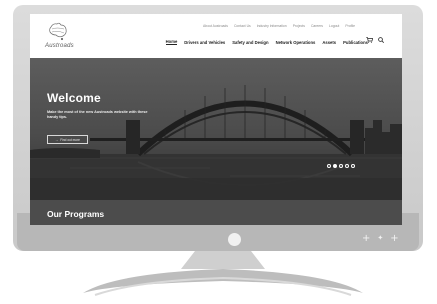 The image size is (437, 304). I want to click on find-out-more-button: → Find out more, so click(67, 139).